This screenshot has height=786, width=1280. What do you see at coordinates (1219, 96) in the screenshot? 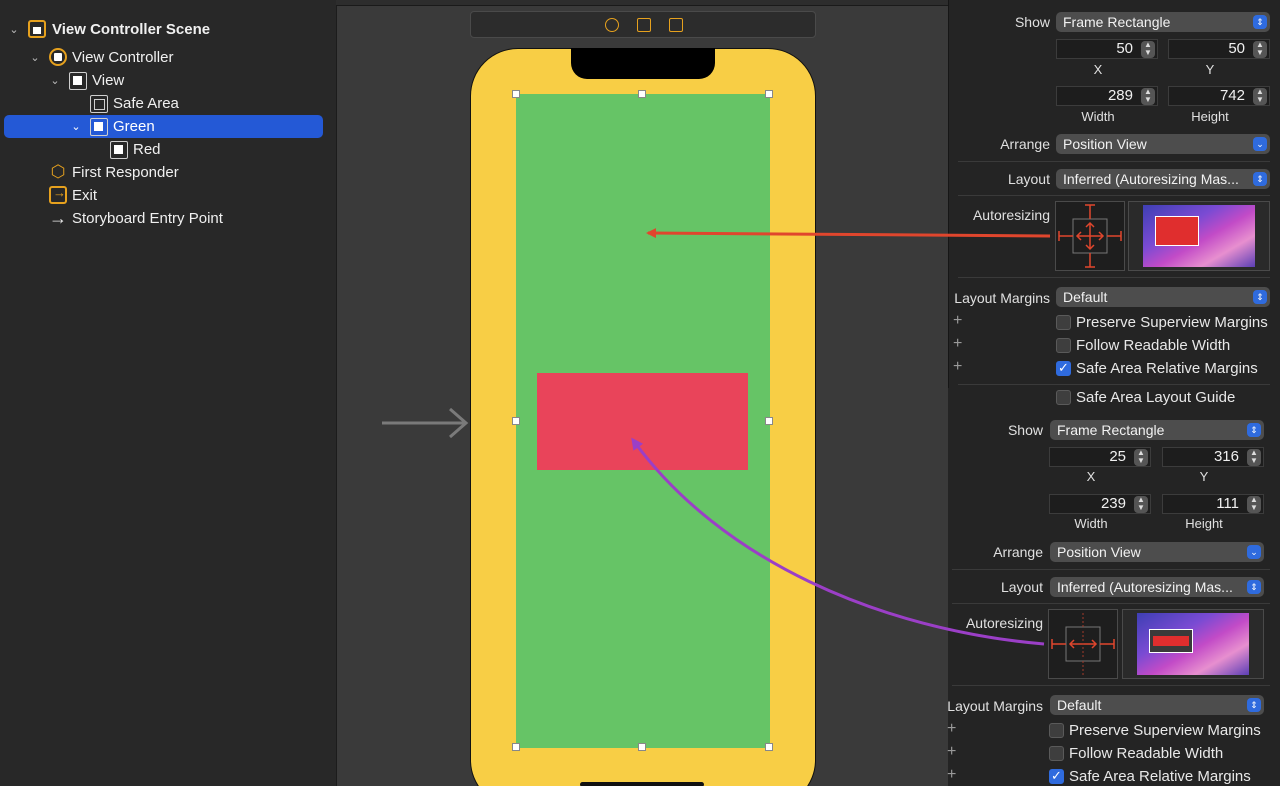
I see `height-field: 742 ▲ ▼` at bounding box center [1219, 96].